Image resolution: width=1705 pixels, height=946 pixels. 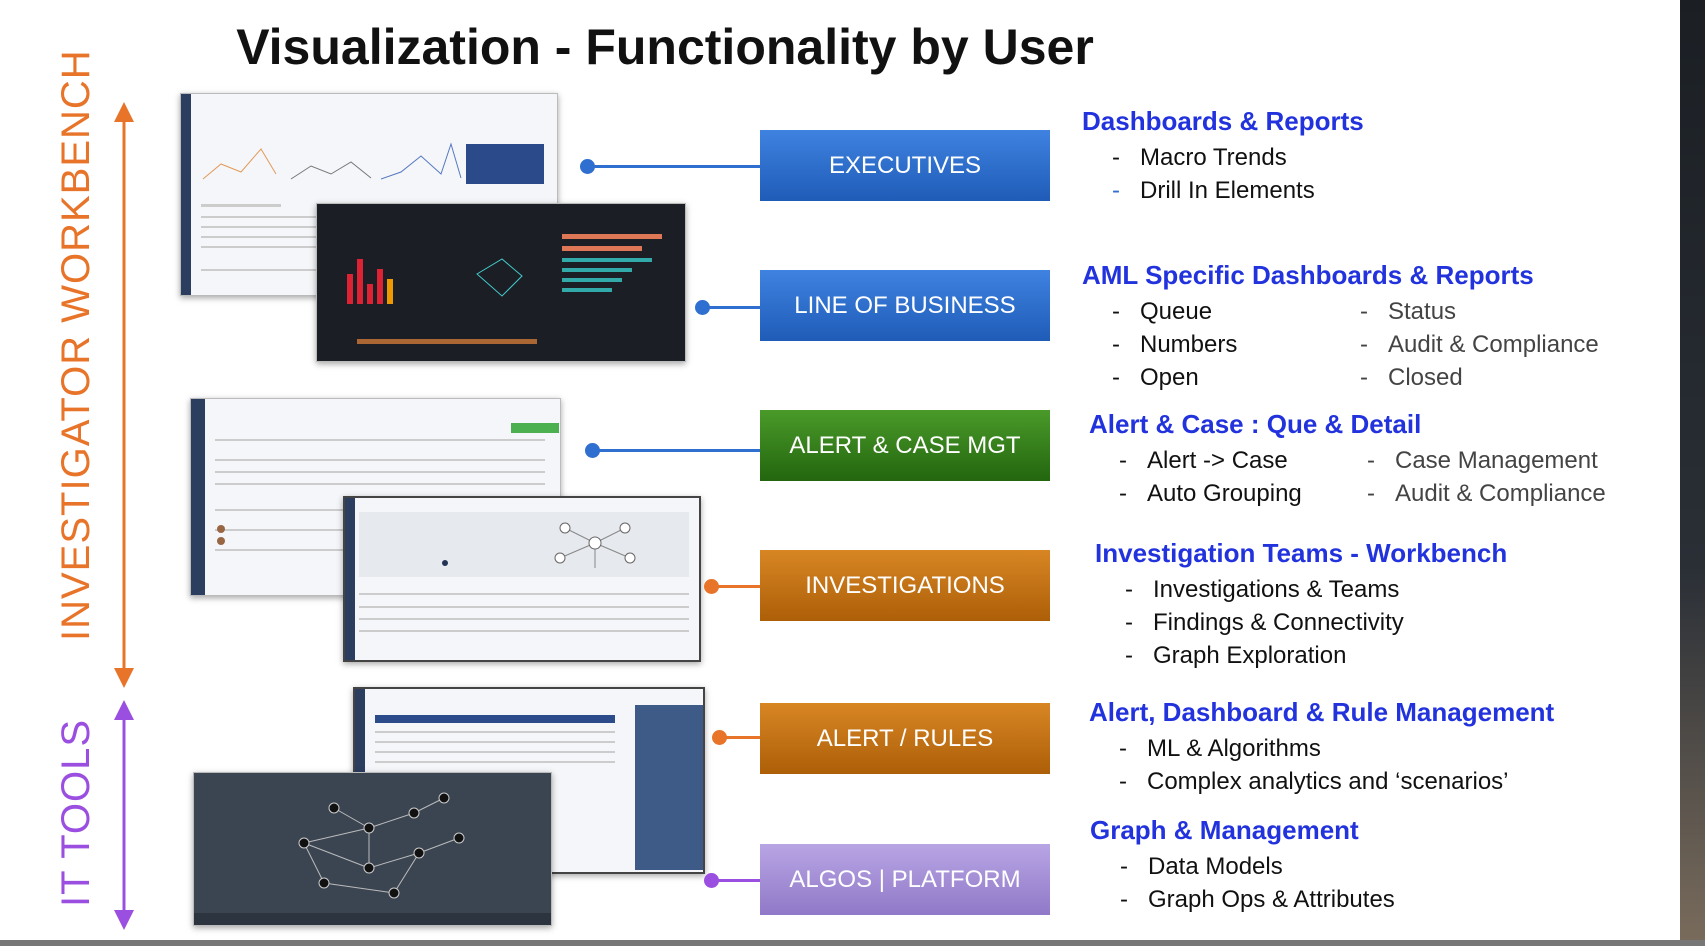 I want to click on list-item: Closed, so click(x=1425, y=377).